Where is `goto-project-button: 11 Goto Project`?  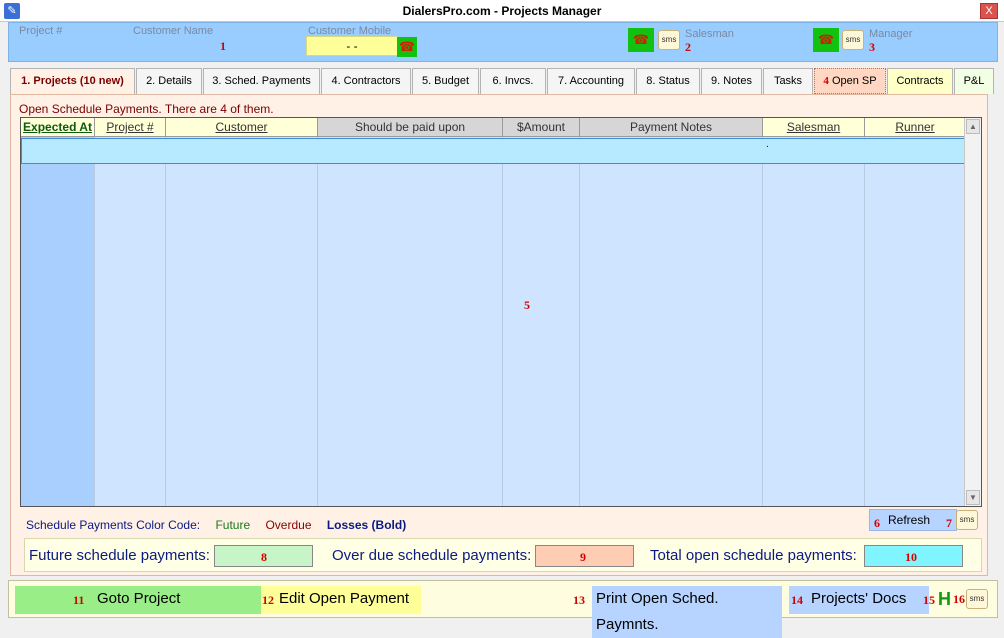 goto-project-button: 11 Goto Project is located at coordinates (138, 600).